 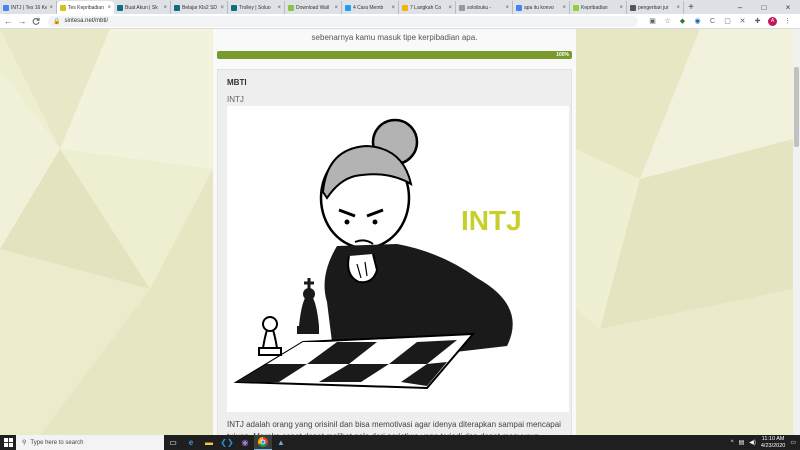 What do you see at coordinates (491, 220) in the screenshot?
I see `intj-label-text: INTJ` at bounding box center [491, 220].